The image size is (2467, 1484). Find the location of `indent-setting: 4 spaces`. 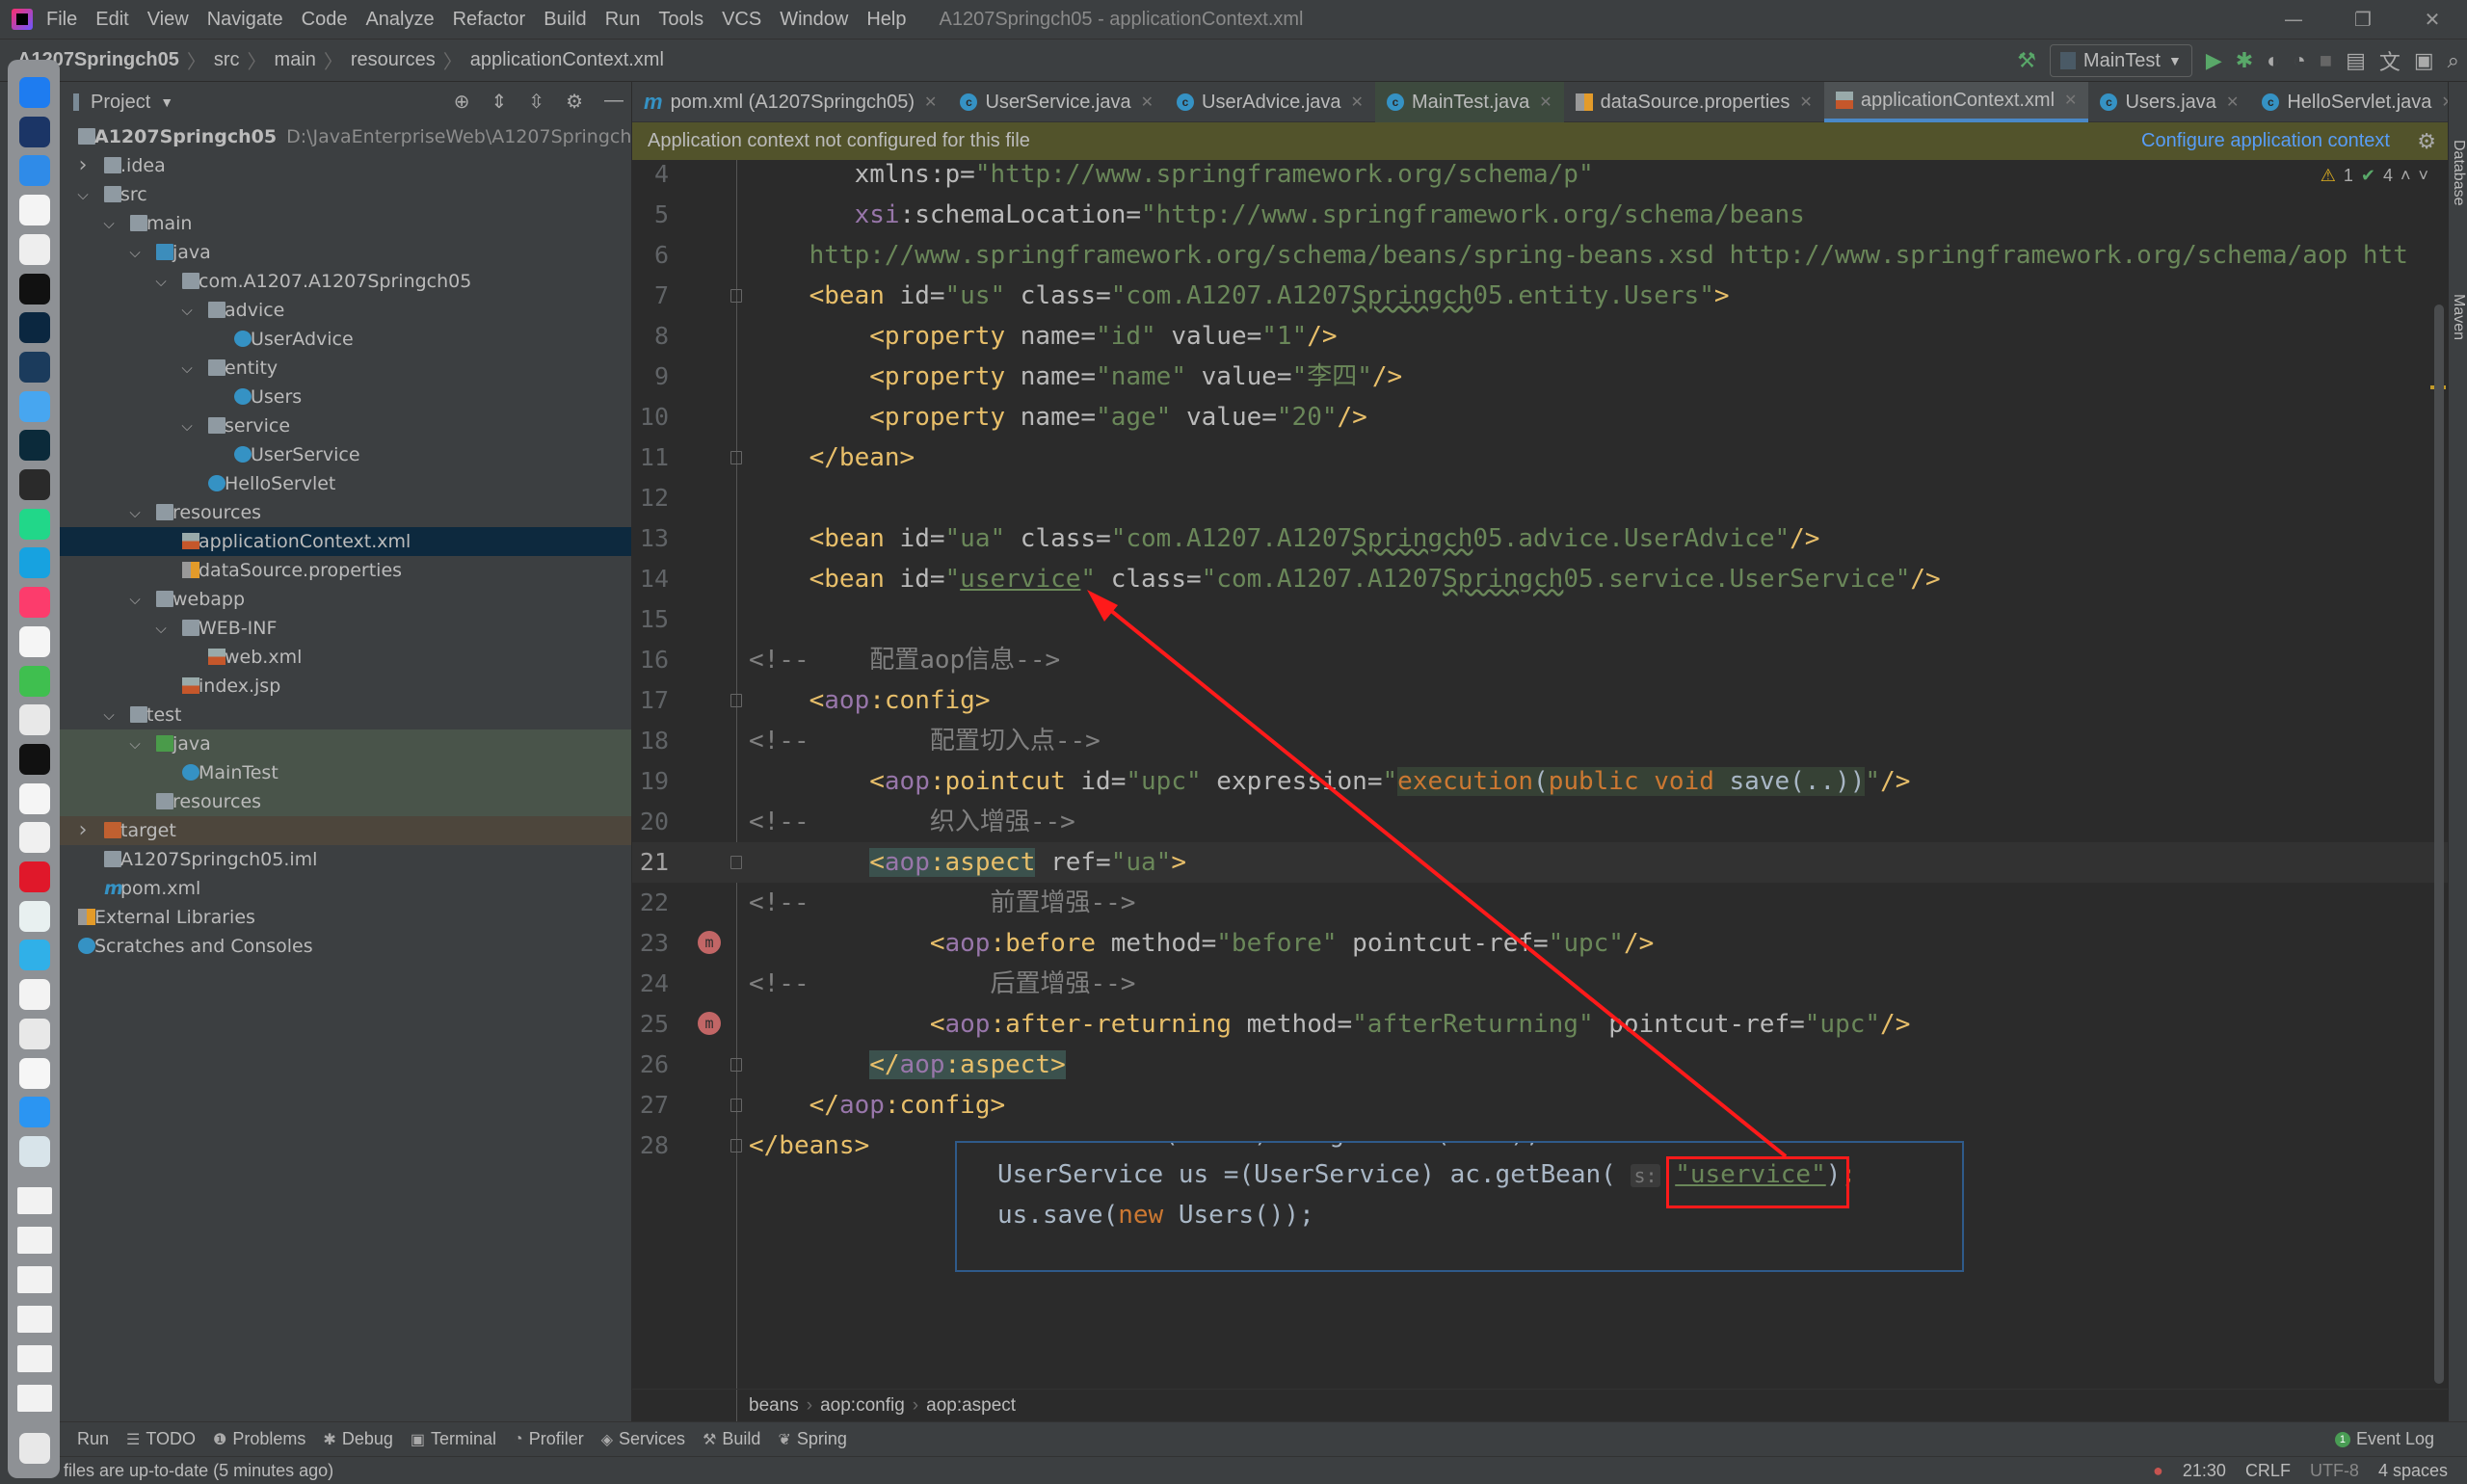

indent-setting: 4 spaces is located at coordinates (2413, 1471).